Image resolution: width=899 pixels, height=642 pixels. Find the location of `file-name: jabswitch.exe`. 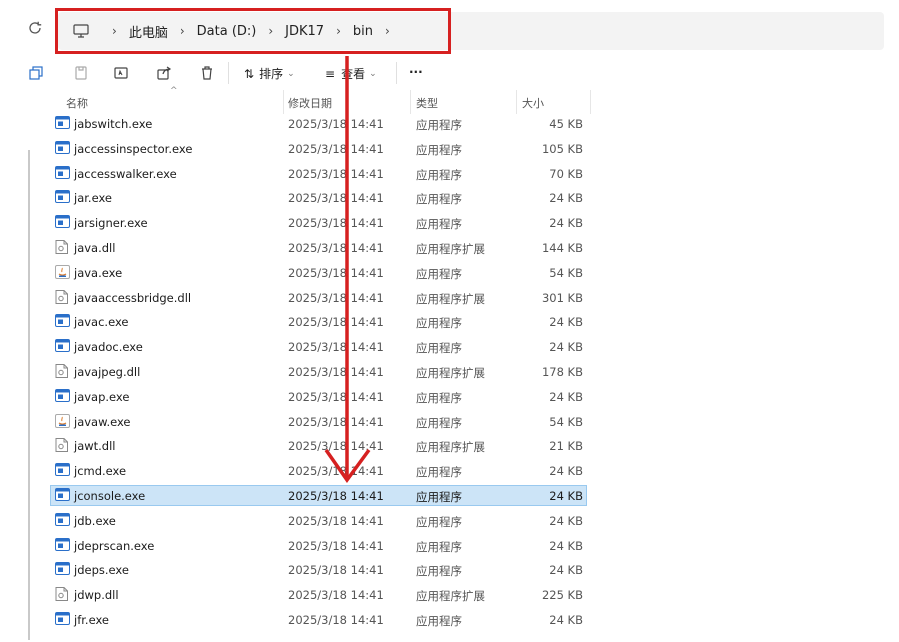

file-name: jabswitch.exe is located at coordinates (113, 124).